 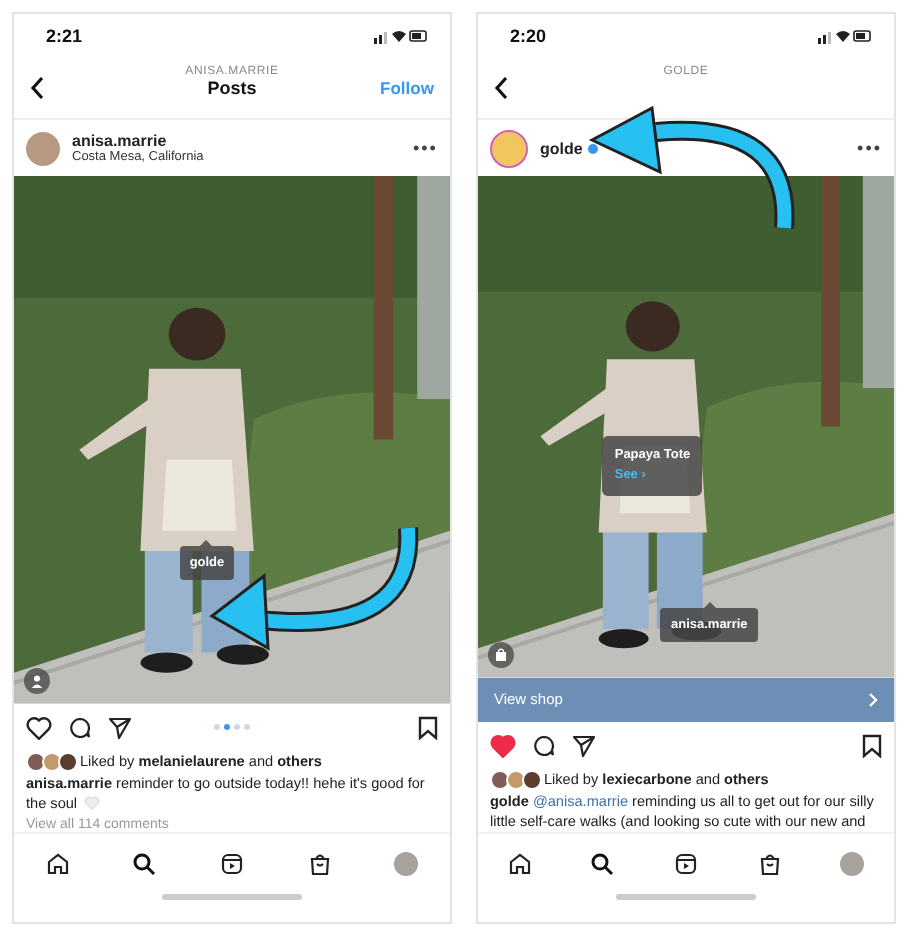 What do you see at coordinates (64, 36) in the screenshot?
I see `status-time: 2:21` at bounding box center [64, 36].